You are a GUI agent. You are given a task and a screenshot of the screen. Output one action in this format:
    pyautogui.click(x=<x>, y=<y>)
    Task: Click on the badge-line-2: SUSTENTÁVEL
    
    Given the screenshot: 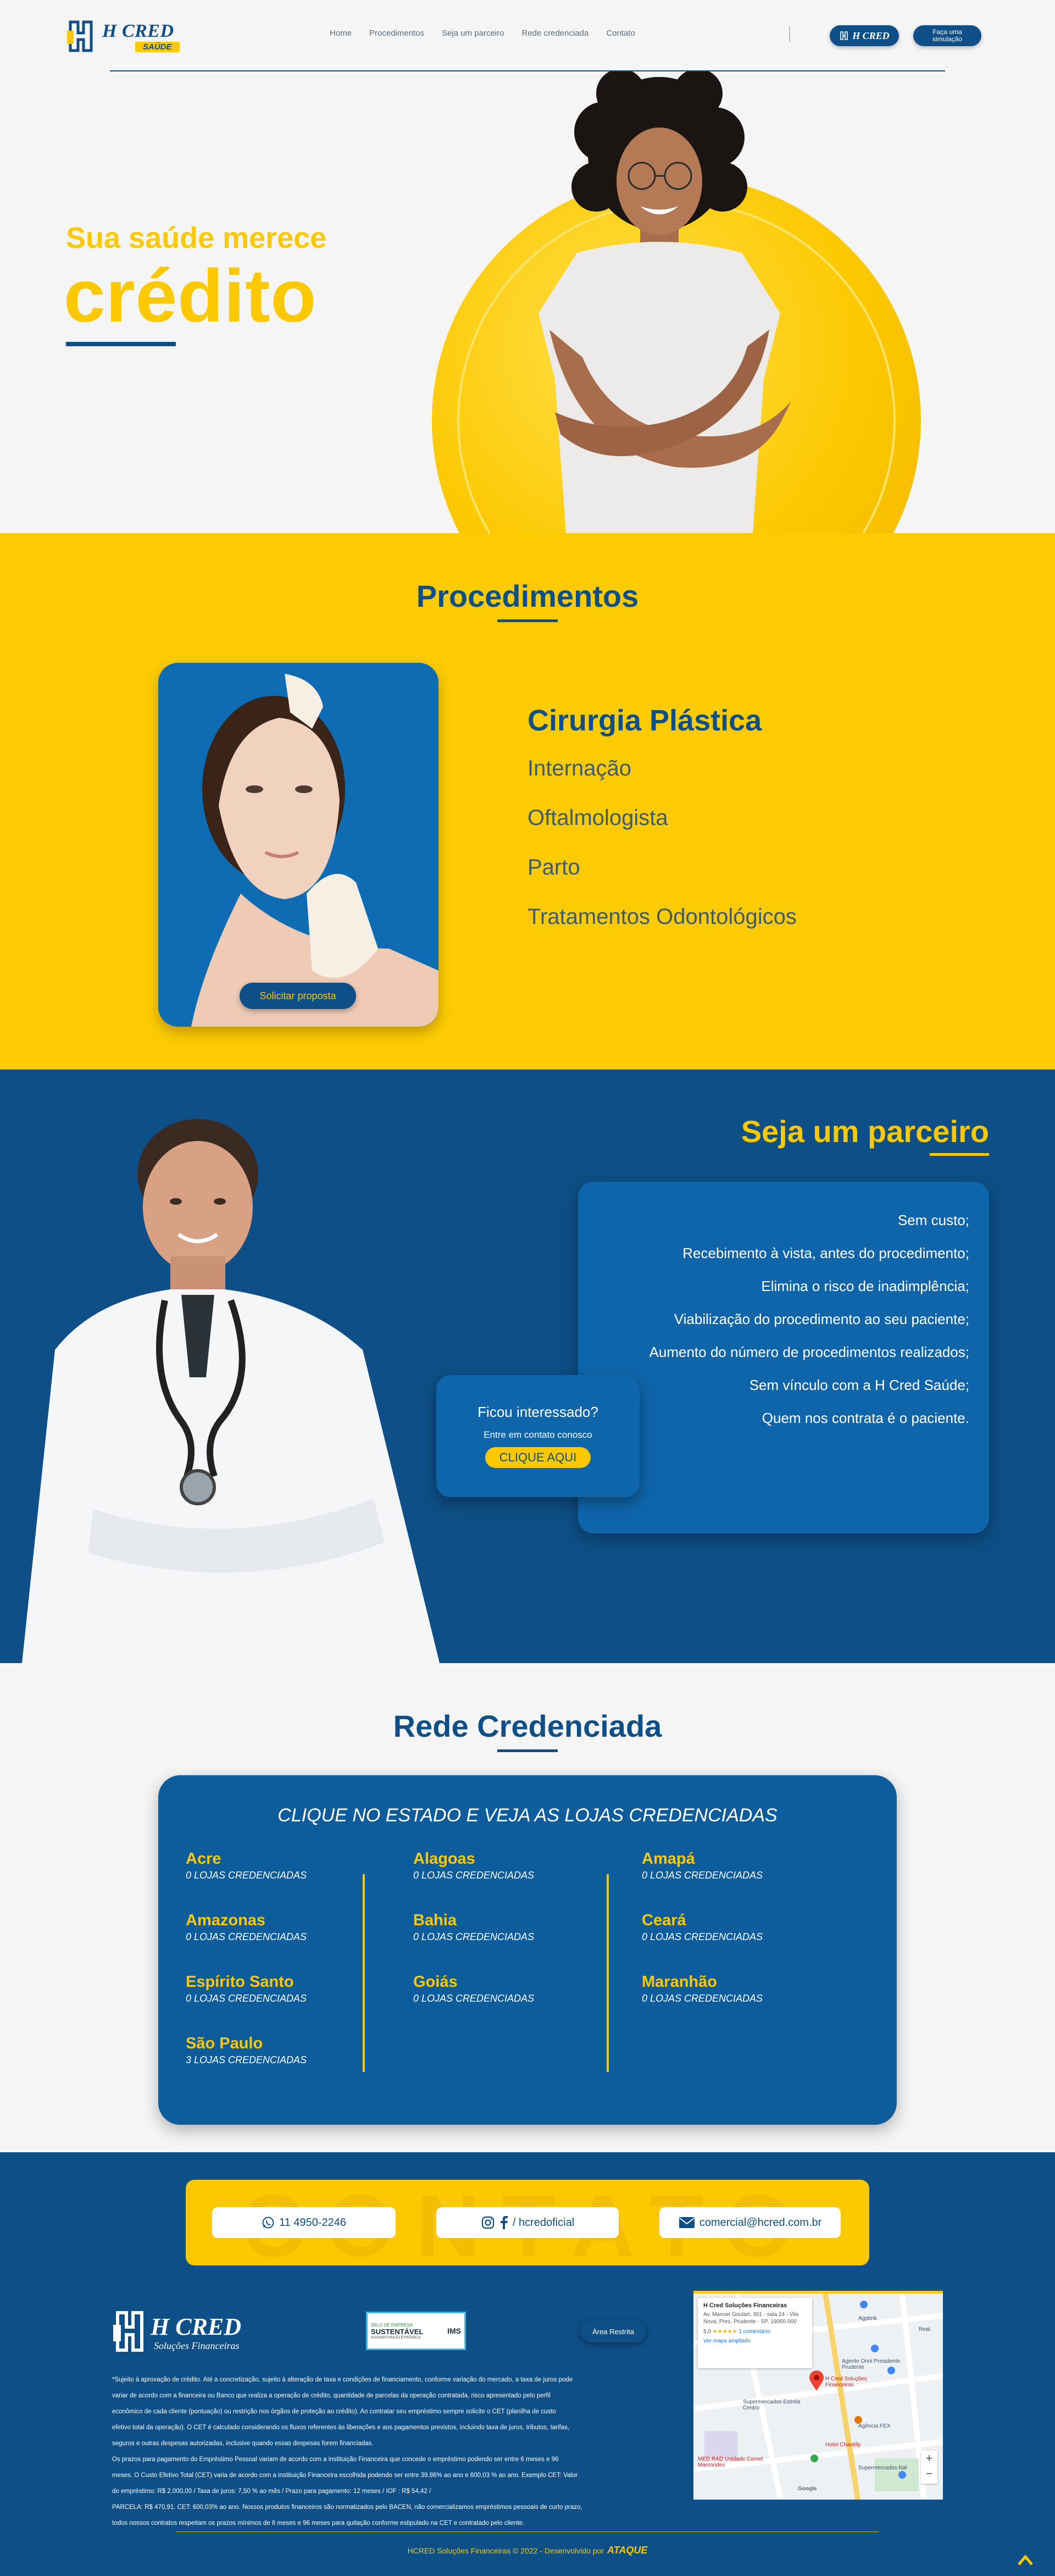 What is the action you would take?
    pyautogui.click(x=397, y=2331)
    